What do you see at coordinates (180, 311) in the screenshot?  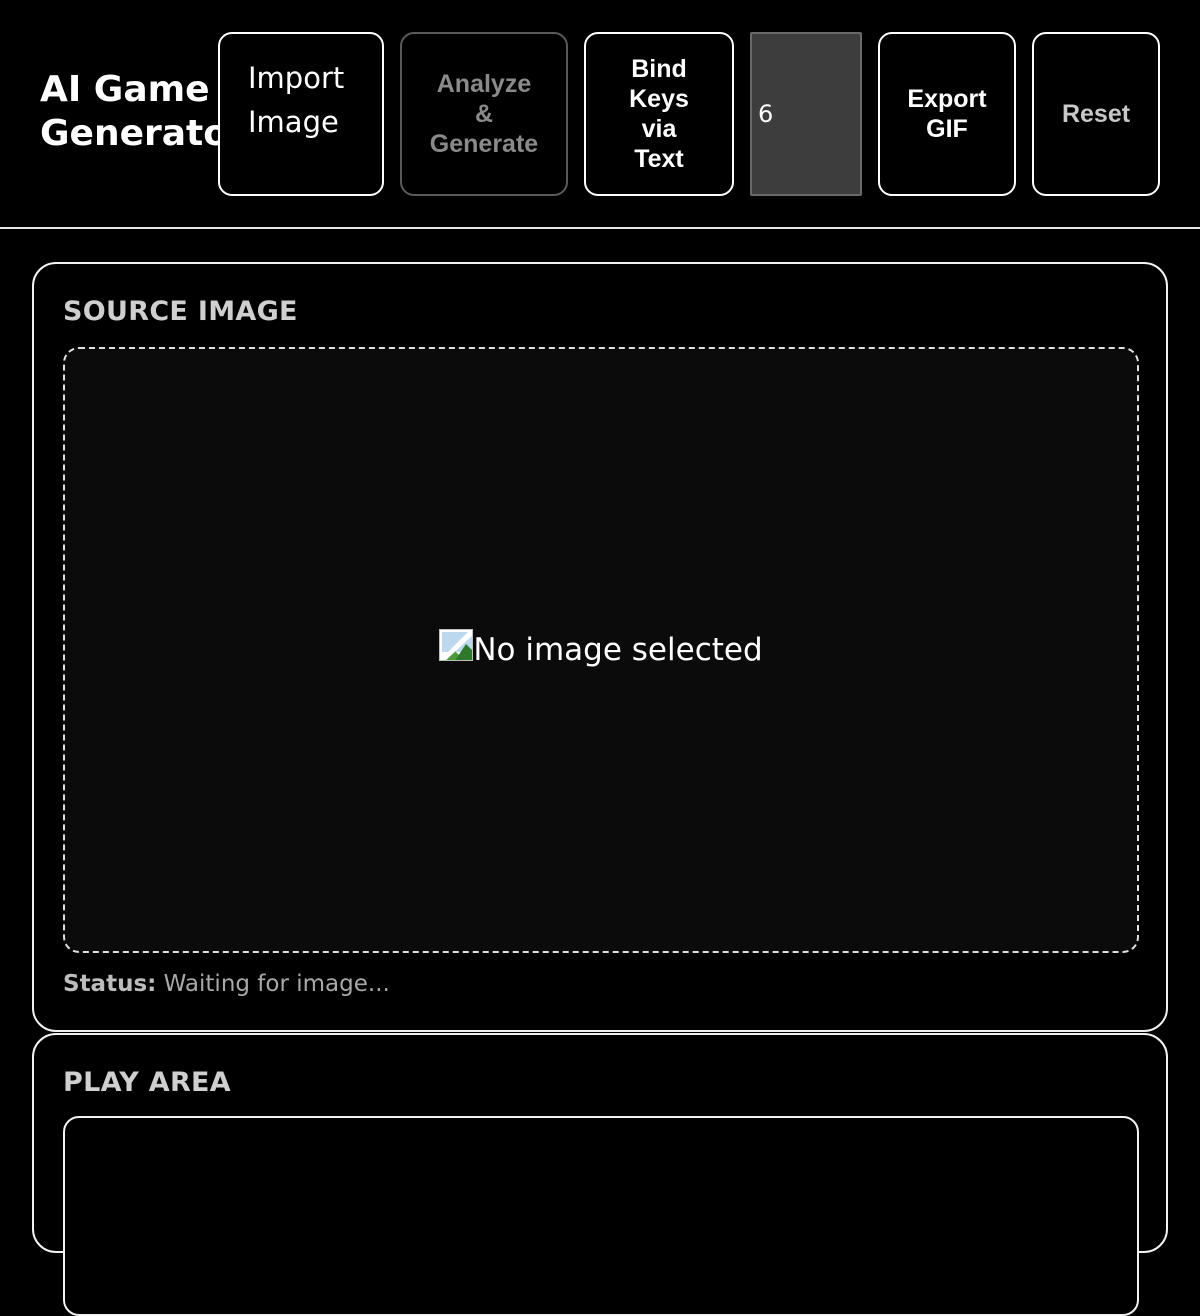 I see `source-image-heading: SOURCE IMAGE` at bounding box center [180, 311].